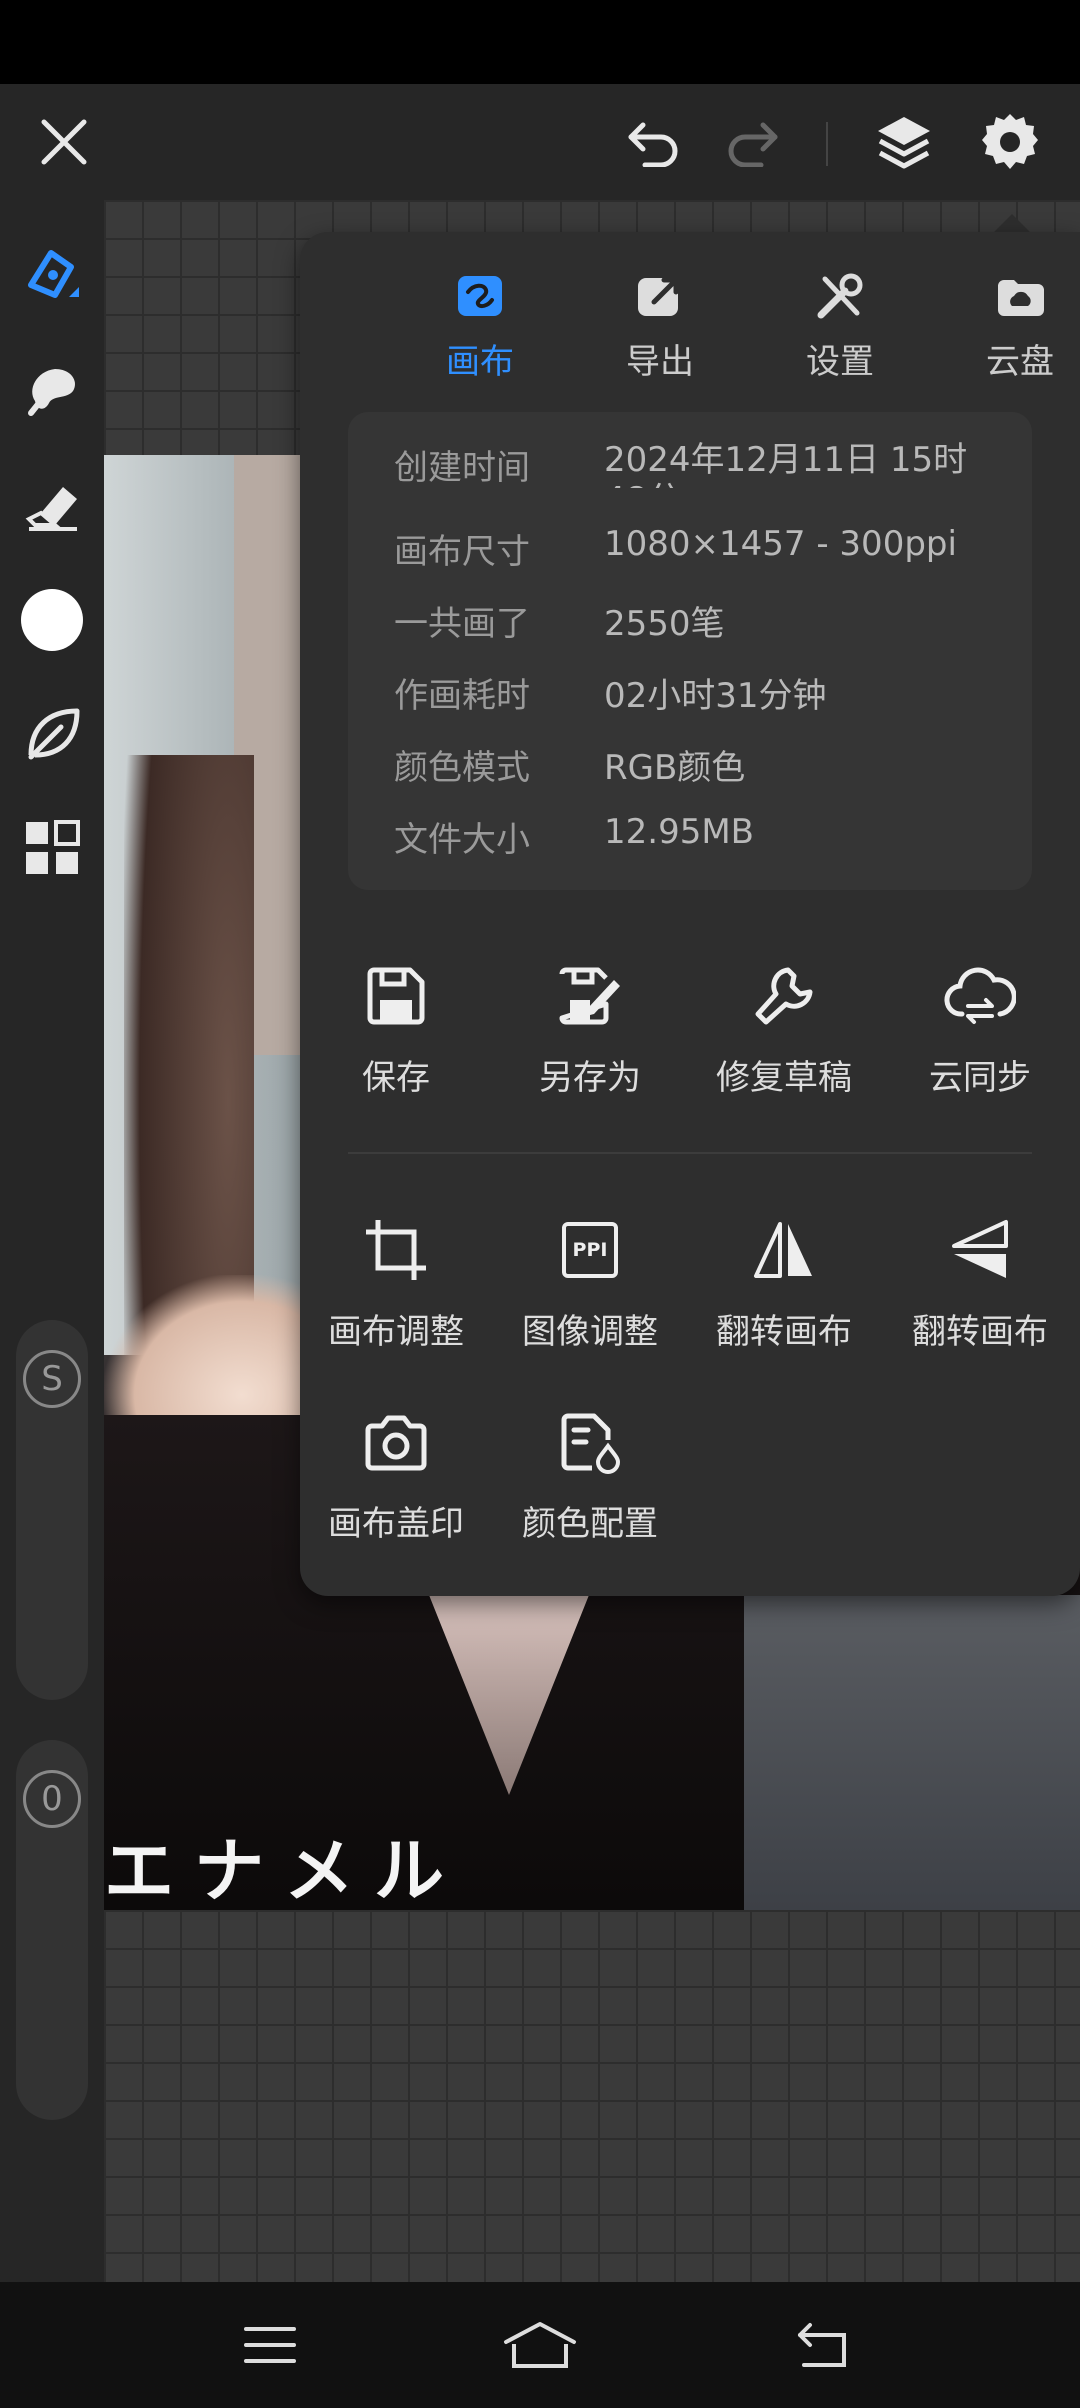 The height and width of the screenshot is (2408, 1080). Describe the element at coordinates (52, 390) in the screenshot. I see `smudge-icon` at that location.